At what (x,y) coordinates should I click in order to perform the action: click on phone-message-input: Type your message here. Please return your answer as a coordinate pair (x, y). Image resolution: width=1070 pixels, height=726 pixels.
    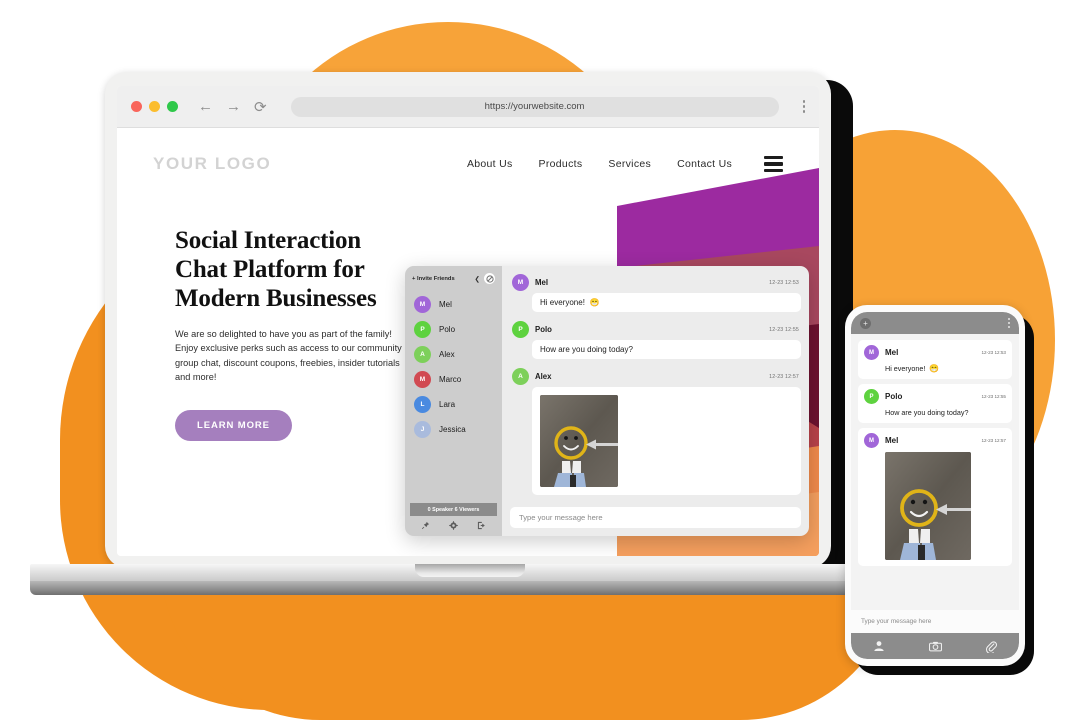
    Looking at the image, I should click on (935, 621).